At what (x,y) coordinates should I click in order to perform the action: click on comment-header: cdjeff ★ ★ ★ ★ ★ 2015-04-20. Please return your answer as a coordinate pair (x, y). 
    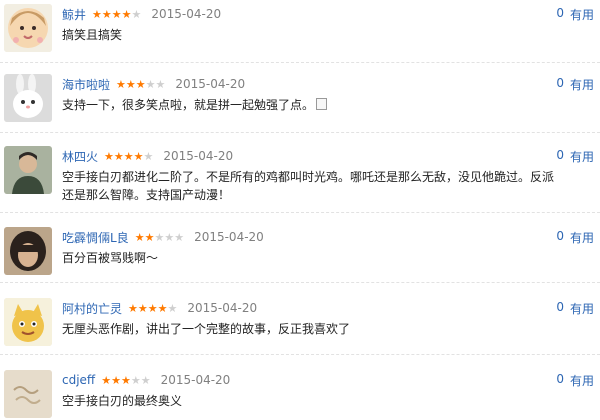
    Looking at the image, I should click on (146, 380).